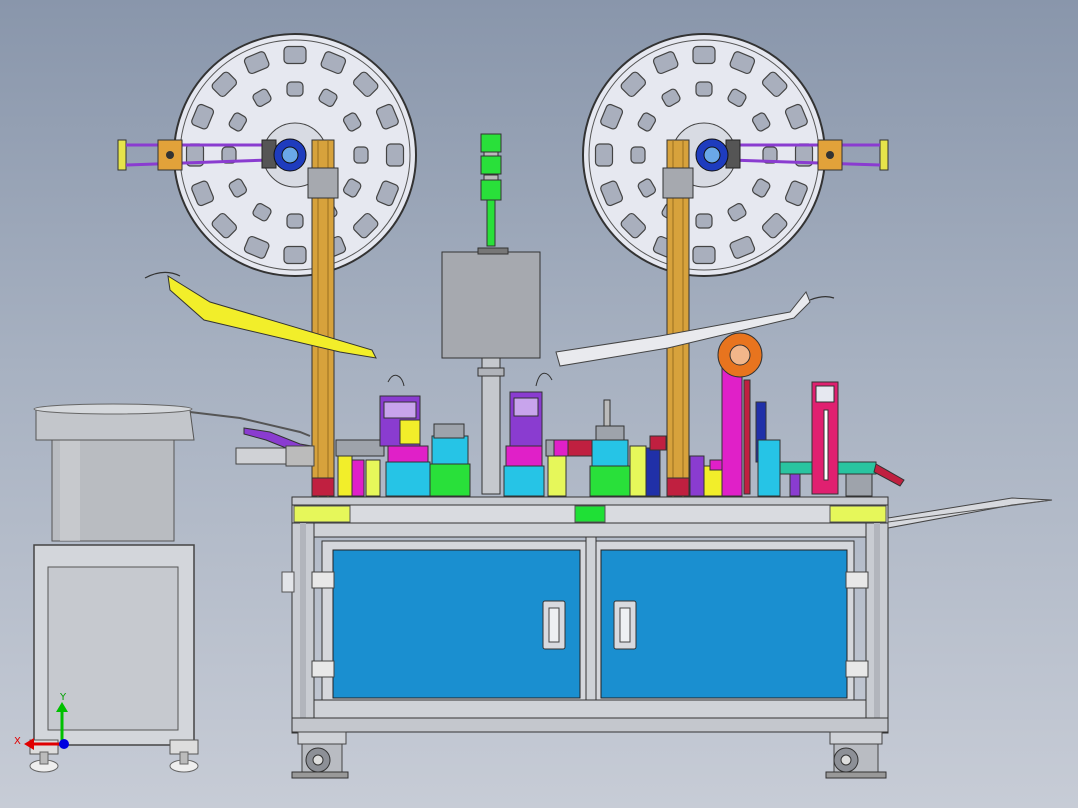 This screenshot has height=808, width=1078. What do you see at coordinates (63, 697) in the screenshot?
I see `y-axis-label: Y` at bounding box center [63, 697].